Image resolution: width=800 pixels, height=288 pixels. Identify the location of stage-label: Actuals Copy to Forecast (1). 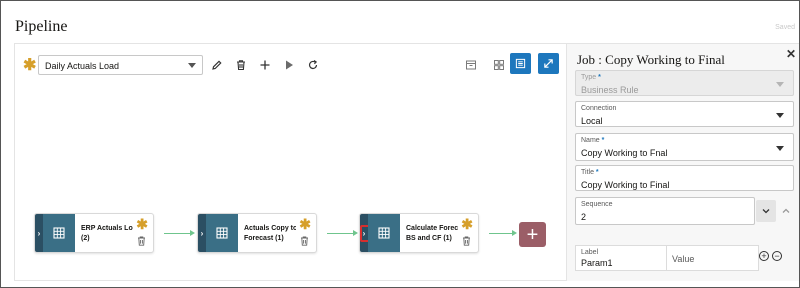
(270, 233).